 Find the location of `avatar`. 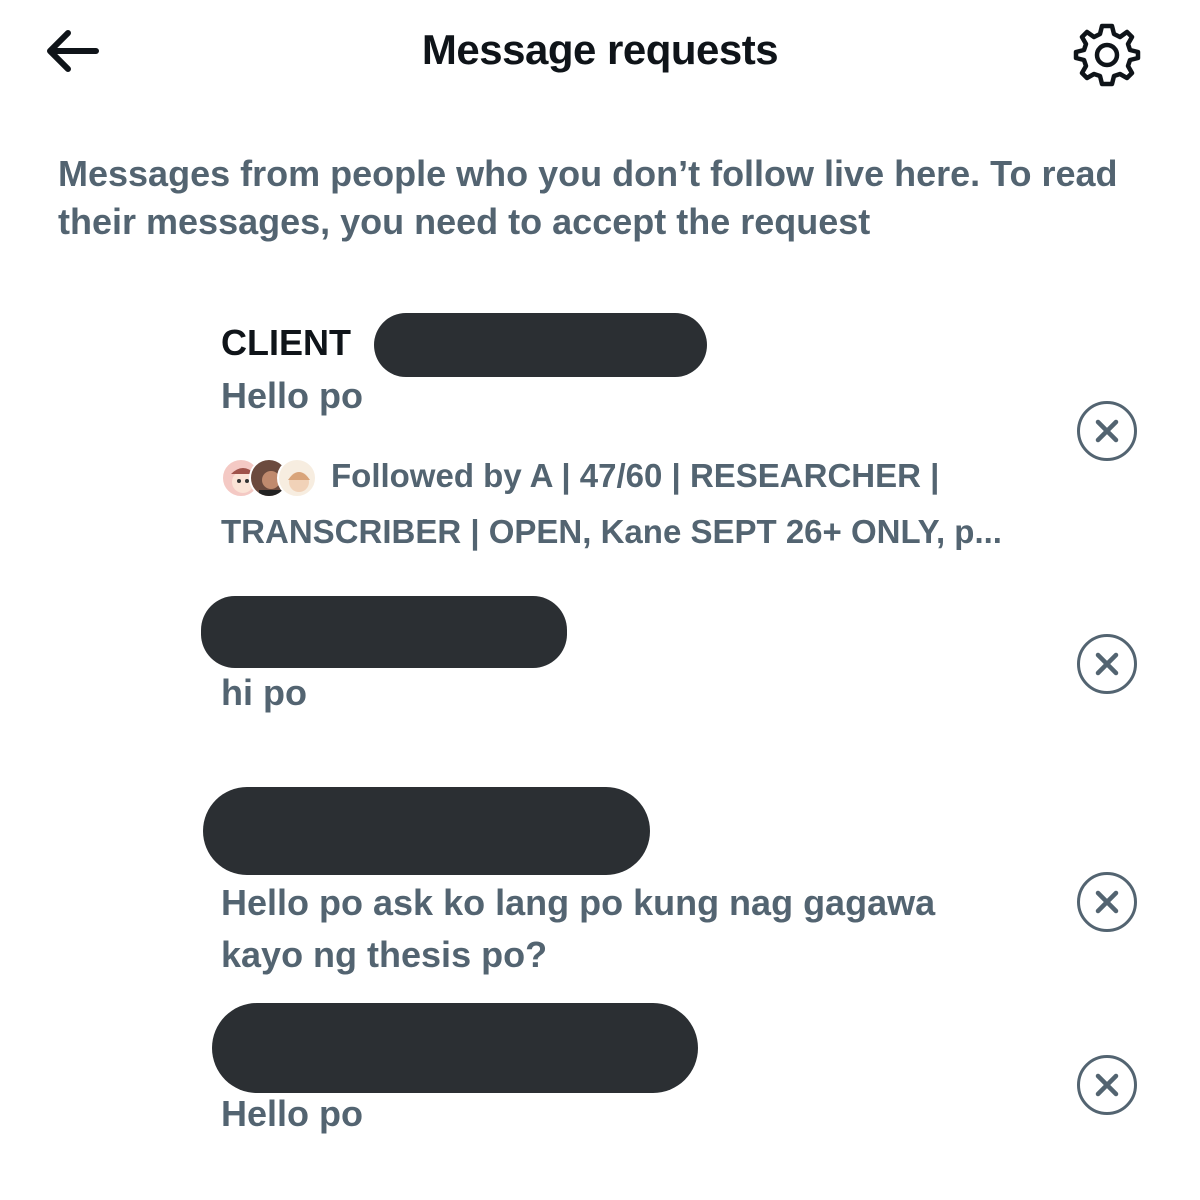

avatar is located at coordinates (297, 478).